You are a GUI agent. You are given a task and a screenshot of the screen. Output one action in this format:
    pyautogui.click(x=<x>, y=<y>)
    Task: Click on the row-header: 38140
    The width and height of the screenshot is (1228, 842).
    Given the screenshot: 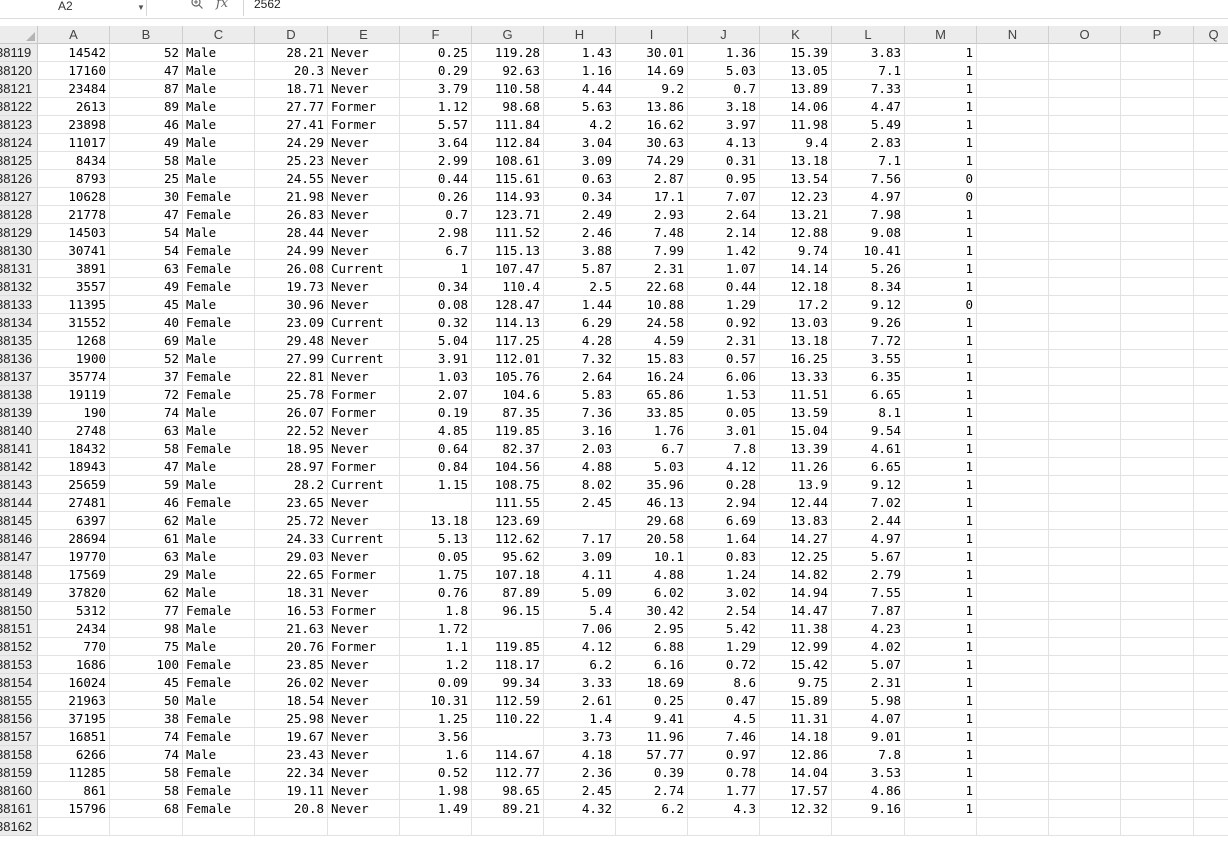 What is the action you would take?
    pyautogui.click(x=19, y=431)
    